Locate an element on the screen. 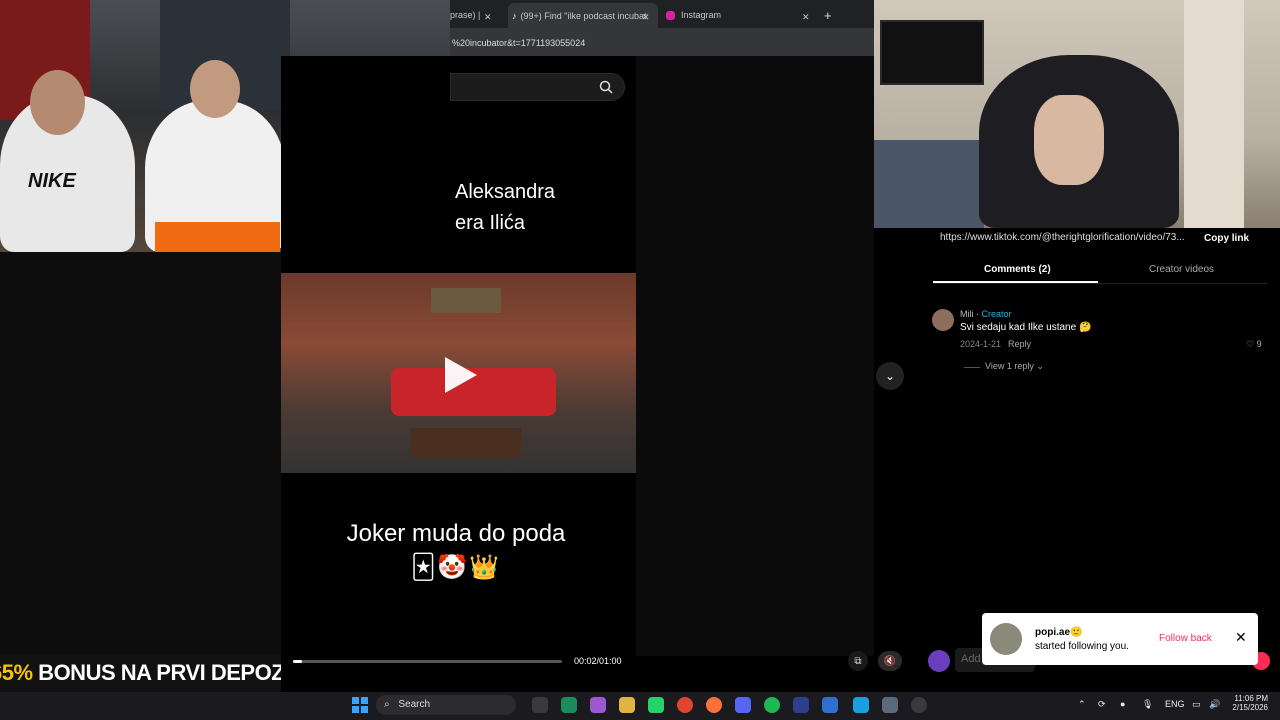 This screenshot has width=1280, height=720. copilot-icon is located at coordinates (598, 705).